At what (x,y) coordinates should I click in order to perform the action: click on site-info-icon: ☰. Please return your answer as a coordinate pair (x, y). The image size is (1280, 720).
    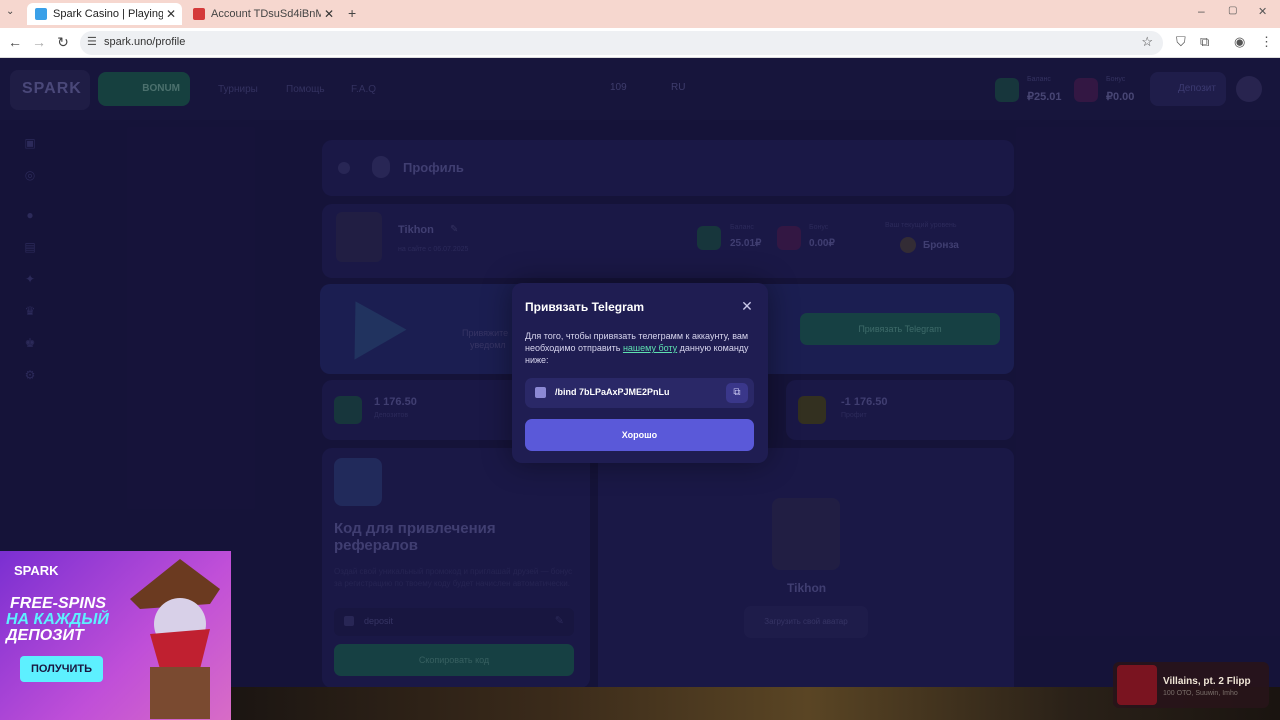
    Looking at the image, I should click on (92, 41).